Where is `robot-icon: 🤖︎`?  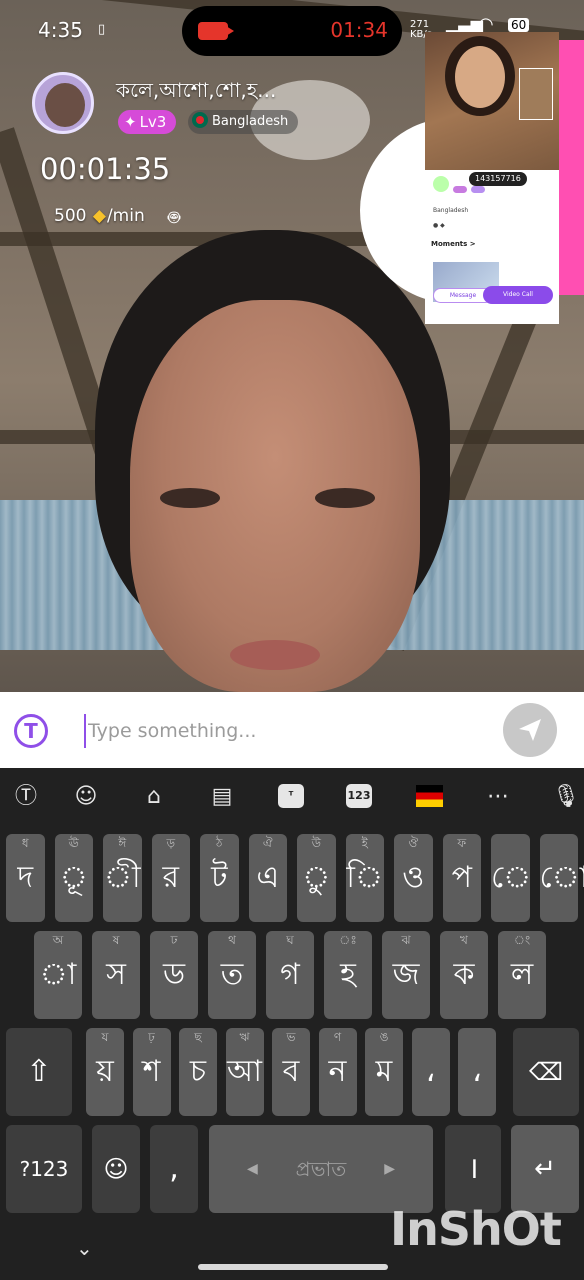 robot-icon: 🤖︎ is located at coordinates (182, 217).